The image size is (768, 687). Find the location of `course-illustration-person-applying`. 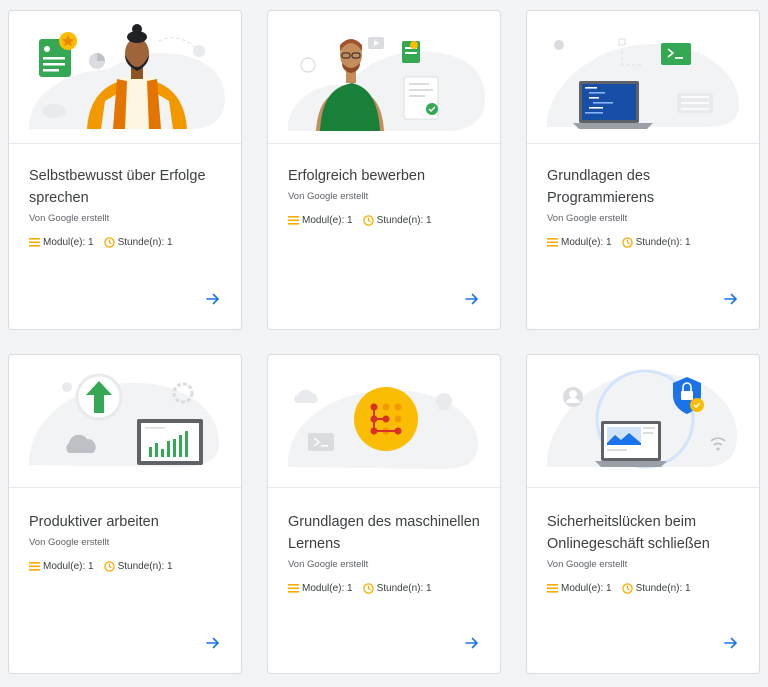

course-illustration-person-applying is located at coordinates (384, 77).